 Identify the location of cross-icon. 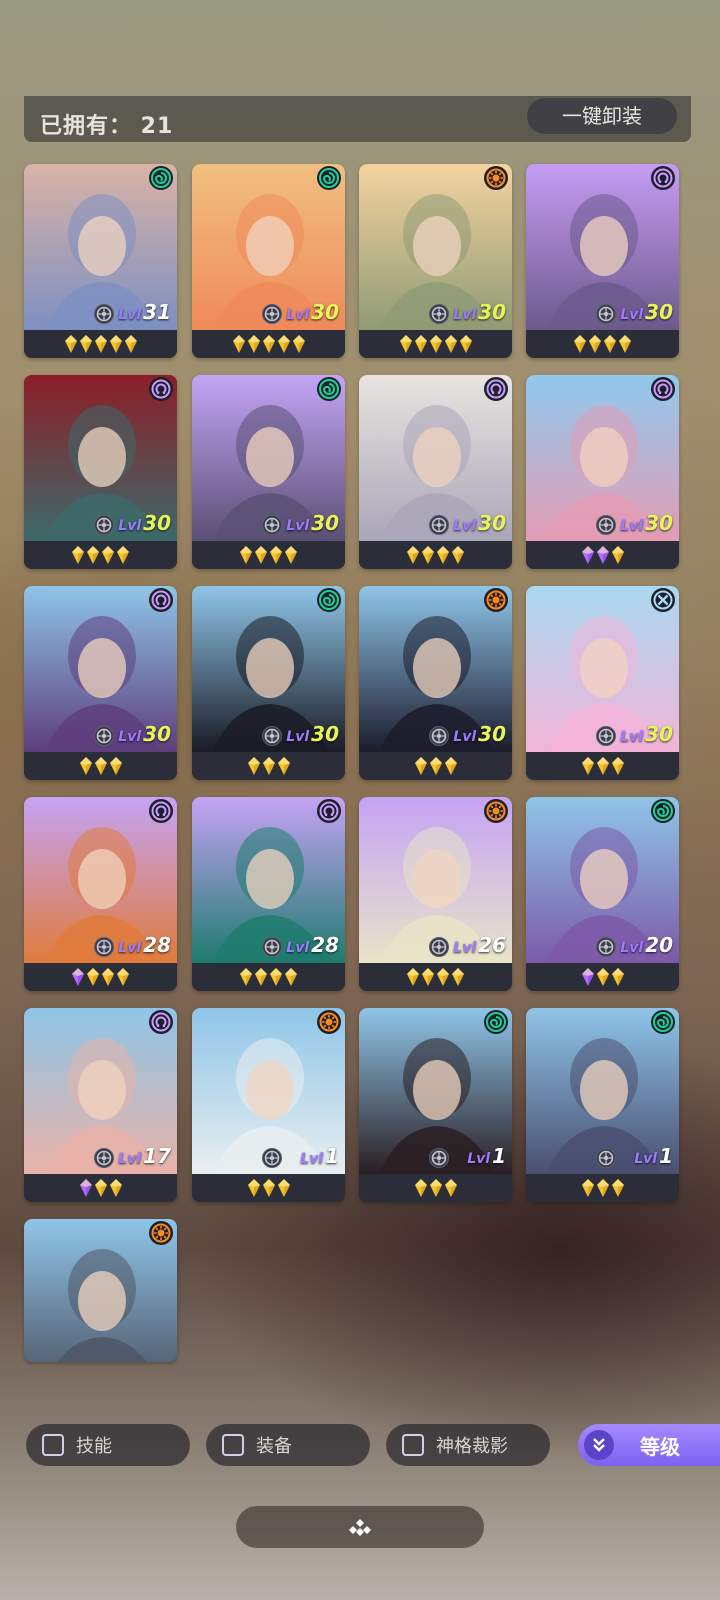
(663, 600).